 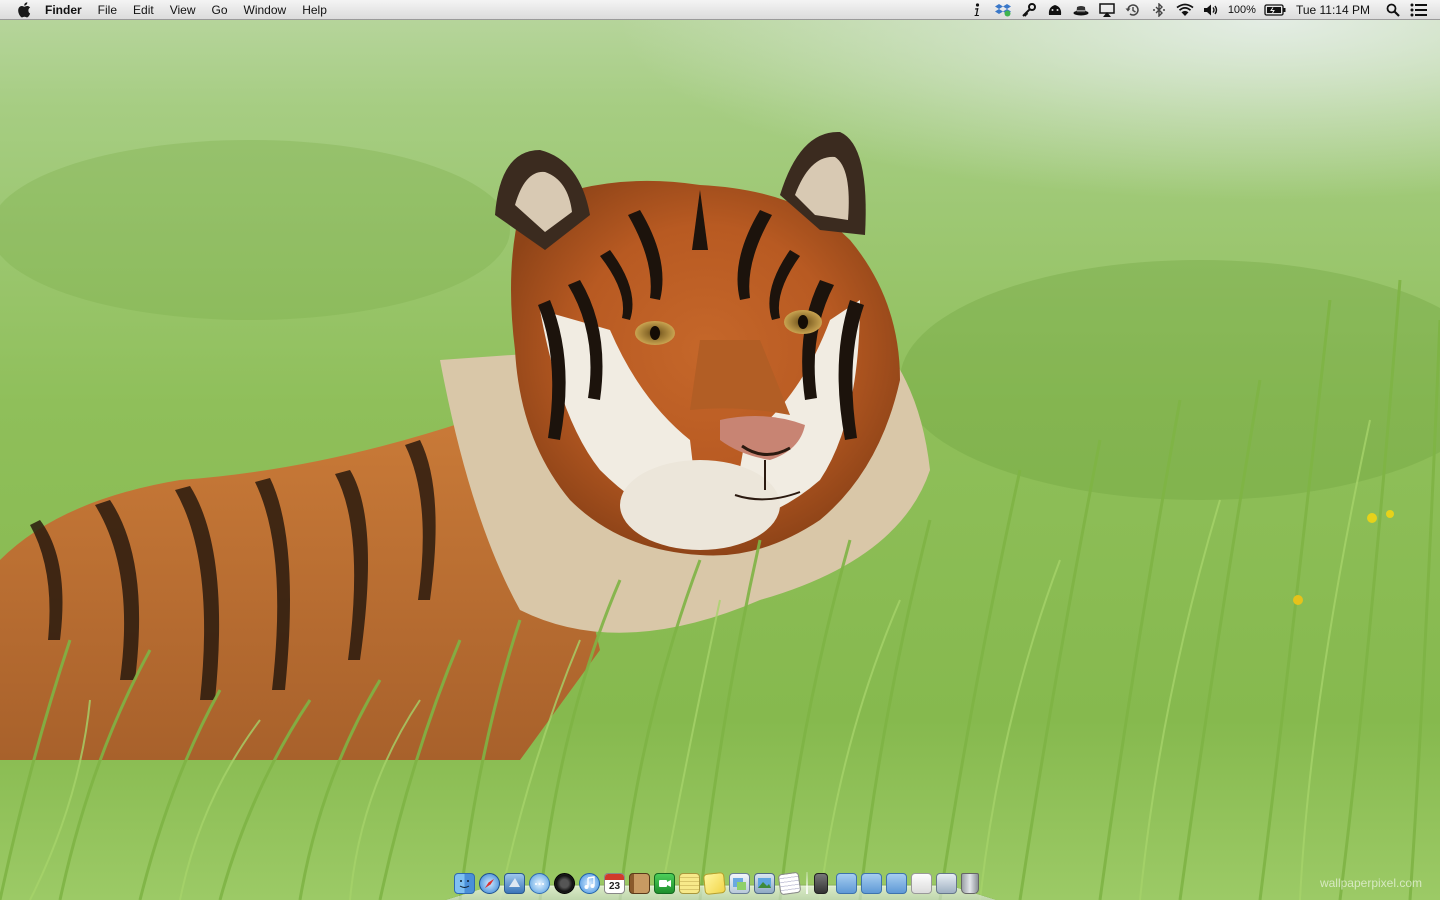 I want to click on utilities-icon, so click(x=821, y=883).